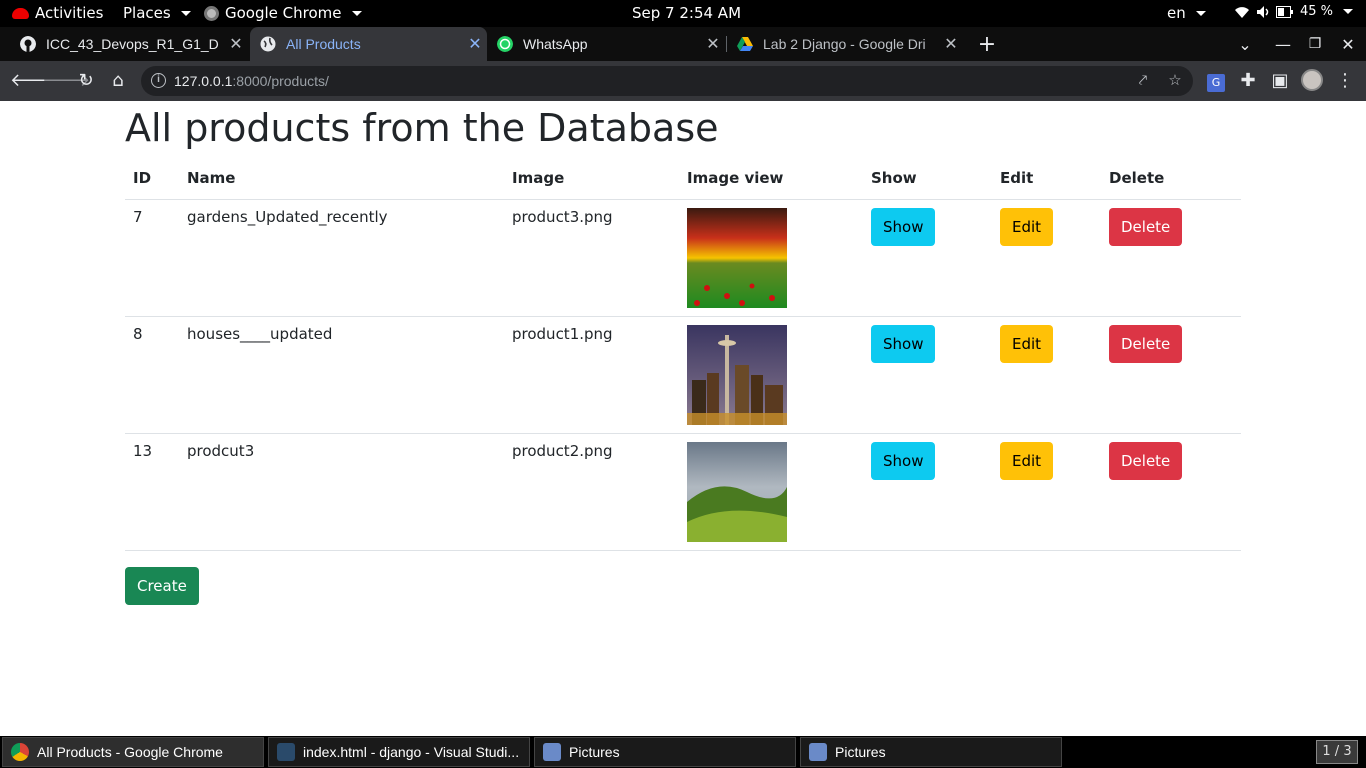 The width and height of the screenshot is (1366, 768). I want to click on create-button: Create, so click(162, 586).